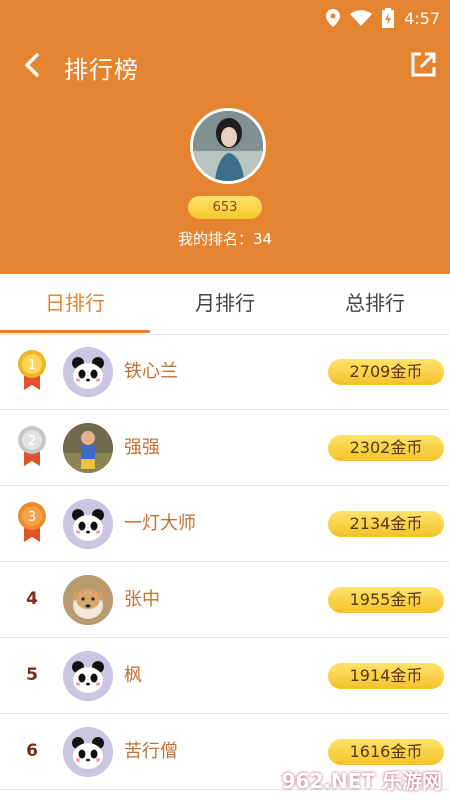  I want to click on rank-number: 2, so click(32, 441).